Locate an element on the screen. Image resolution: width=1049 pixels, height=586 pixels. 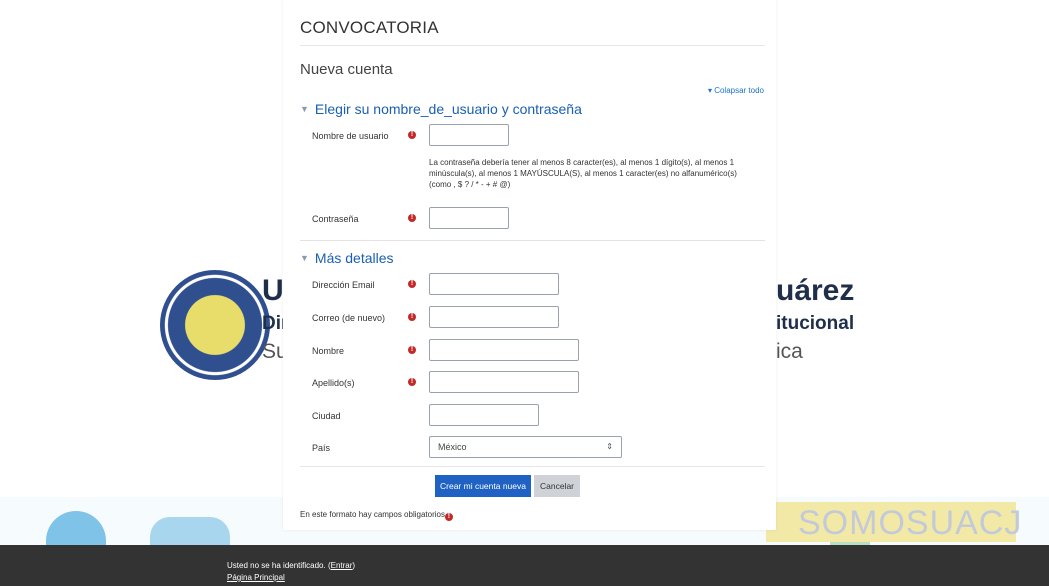
login-link: Entrar is located at coordinates (342, 565).